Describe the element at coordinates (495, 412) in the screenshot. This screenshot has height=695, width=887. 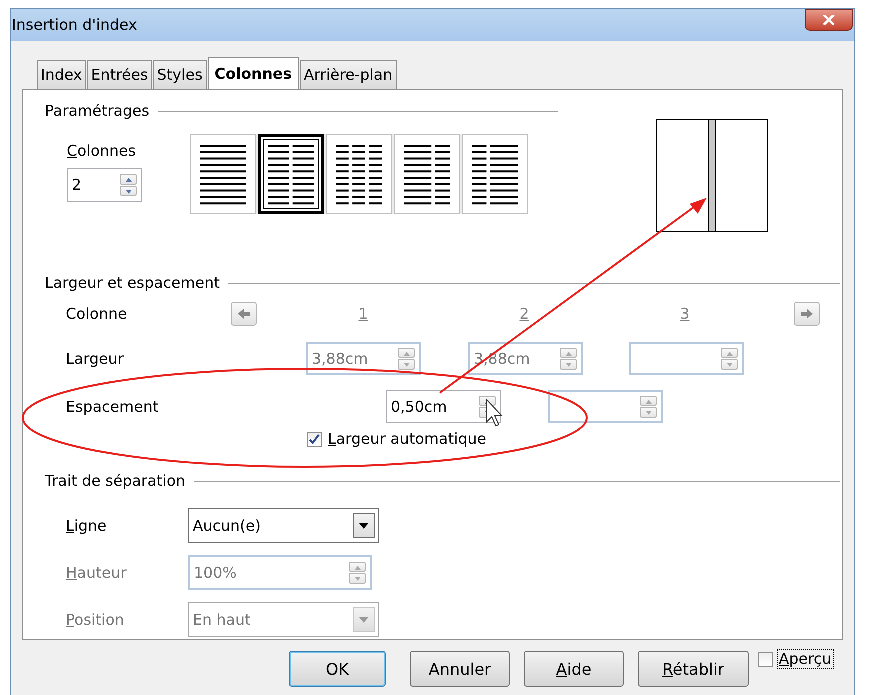
I see `mouse-pointer-icon` at that location.